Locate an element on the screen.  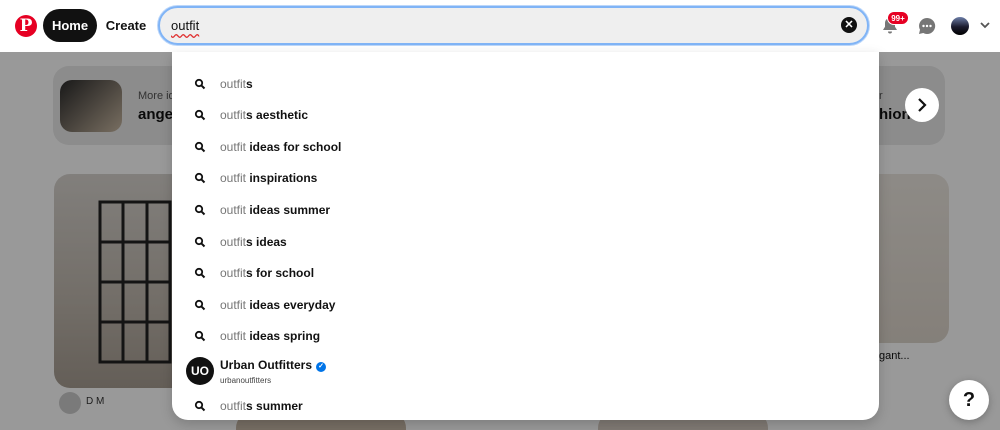
chevron-right-icon is located at coordinates (922, 105).